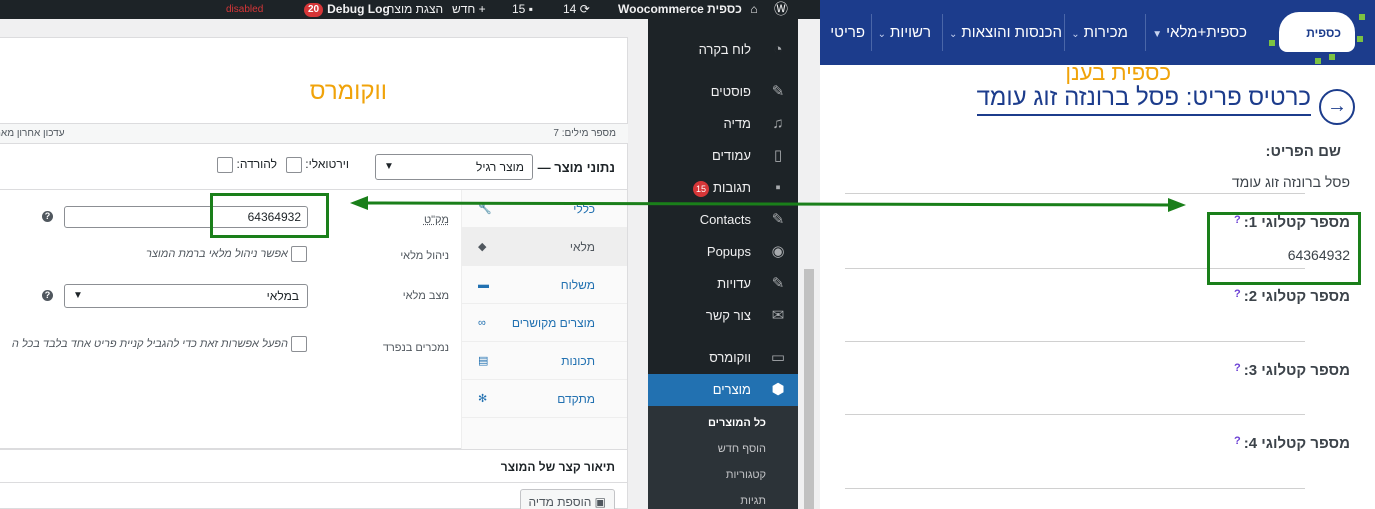  I want to click on sku-input: 64364932, so click(186, 217).